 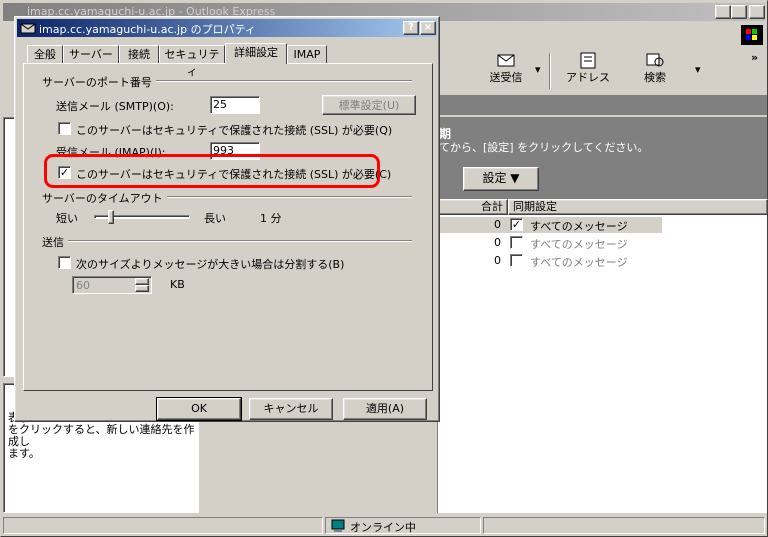 What do you see at coordinates (64, 172) in the screenshot?
I see `imap-ssl-checkbox: ✓` at bounding box center [64, 172].